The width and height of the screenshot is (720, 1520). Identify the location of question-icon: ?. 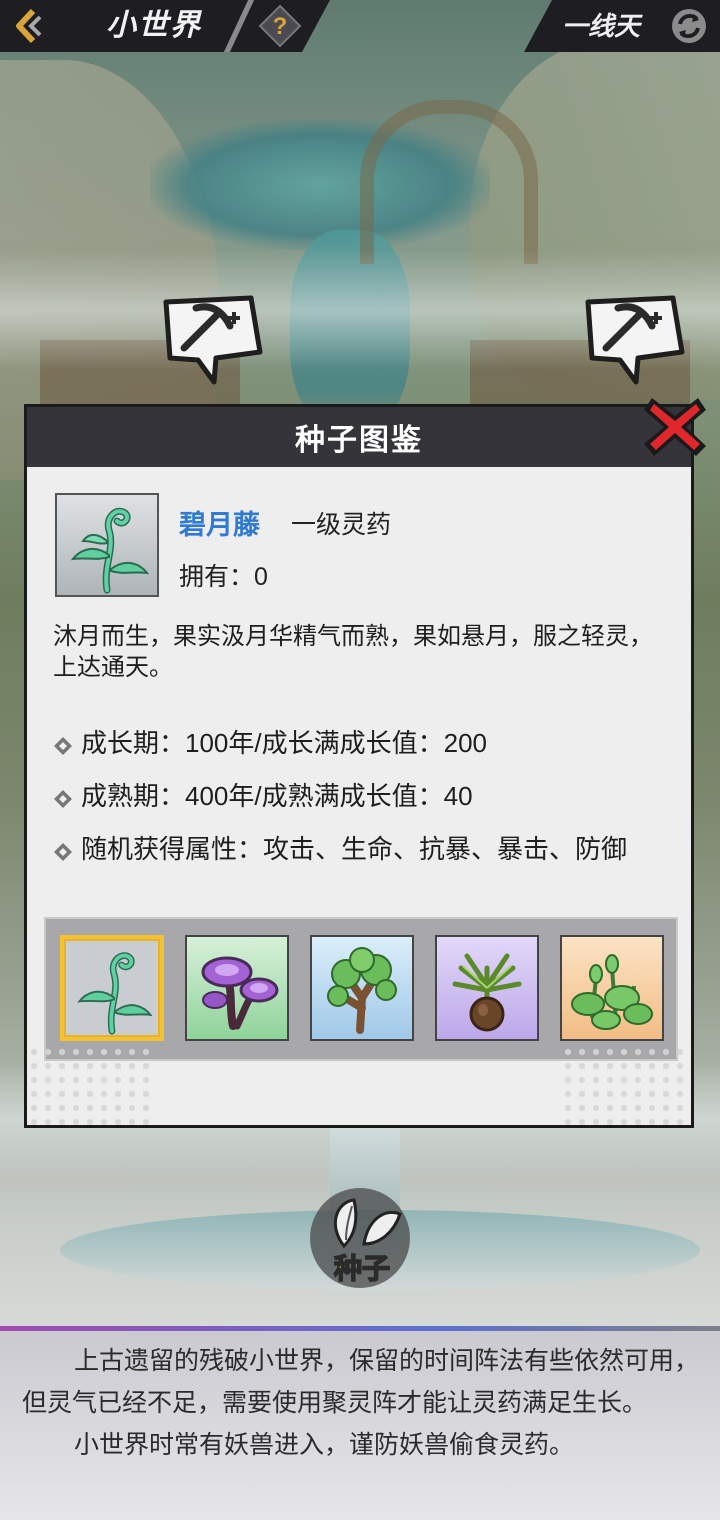
(280, 26).